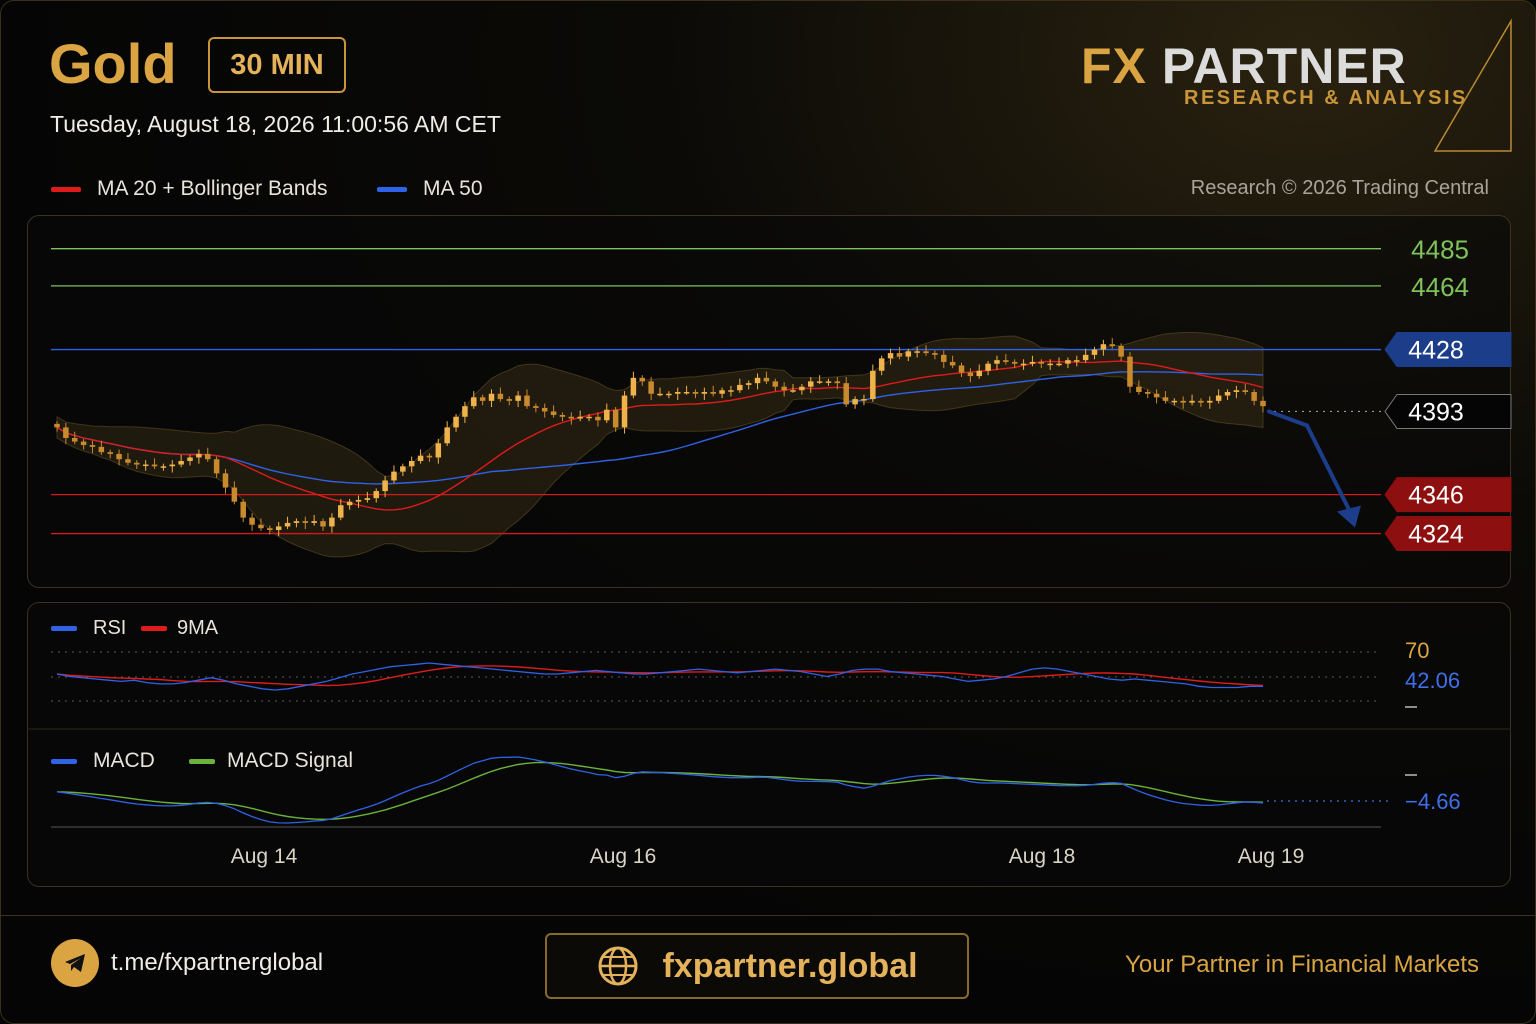 This screenshot has height=1024, width=1536. Describe the element at coordinates (660, 676) in the screenshot. I see `rsi-ma-line` at that location.